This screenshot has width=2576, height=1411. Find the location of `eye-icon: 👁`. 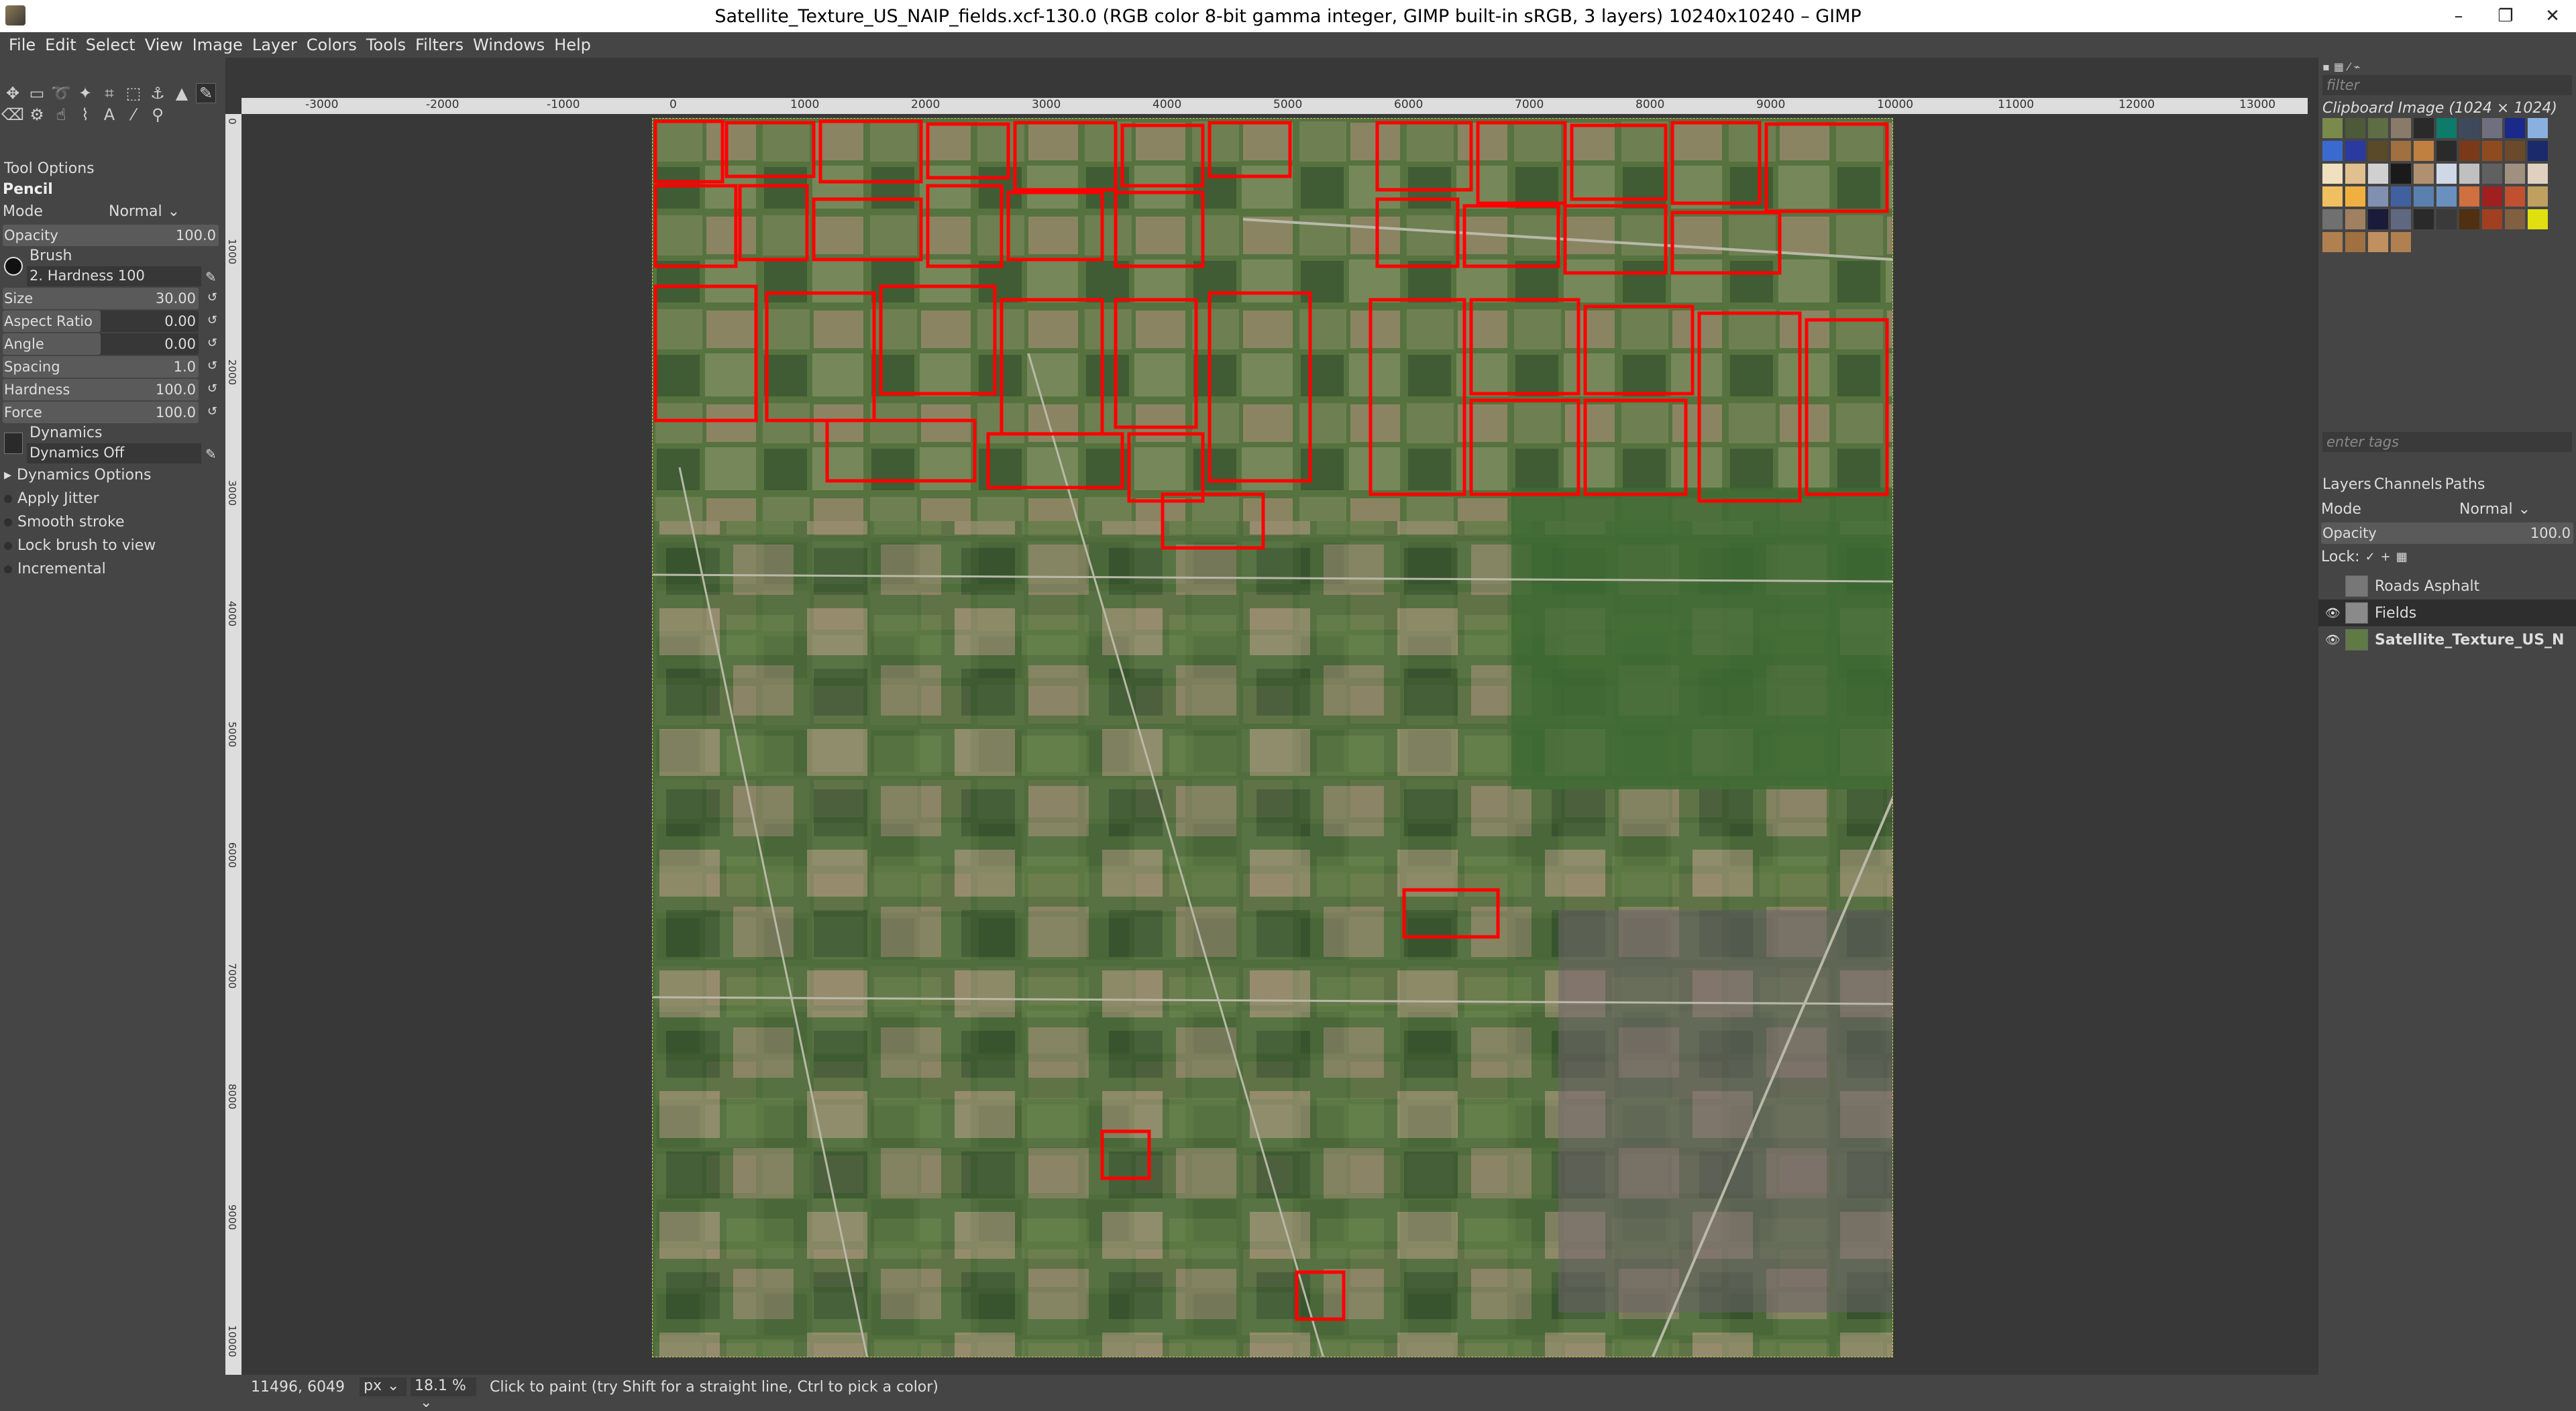

eye-icon: 👁 is located at coordinates (2333, 613).